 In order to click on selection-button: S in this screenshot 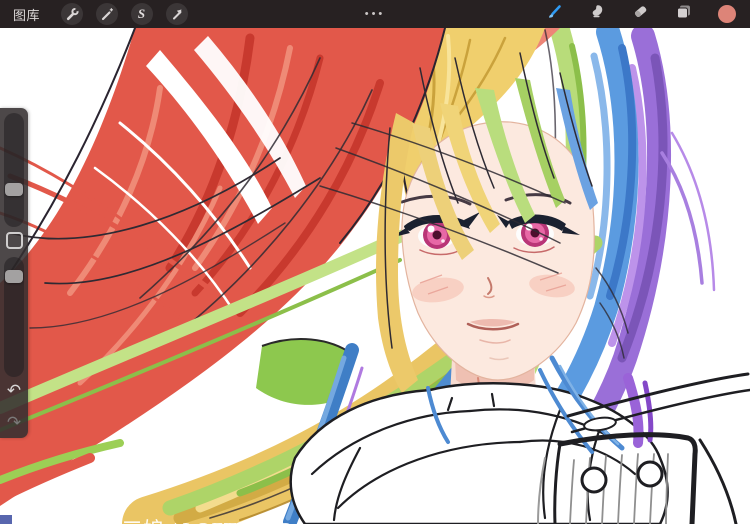, I will do `click(141, 14)`.